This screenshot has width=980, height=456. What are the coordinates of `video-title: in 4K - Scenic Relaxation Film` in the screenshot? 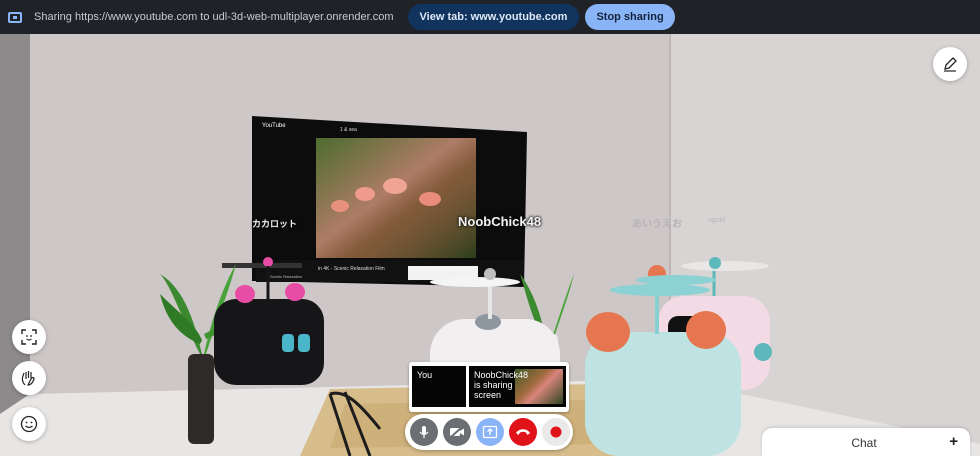 It's located at (351, 269).